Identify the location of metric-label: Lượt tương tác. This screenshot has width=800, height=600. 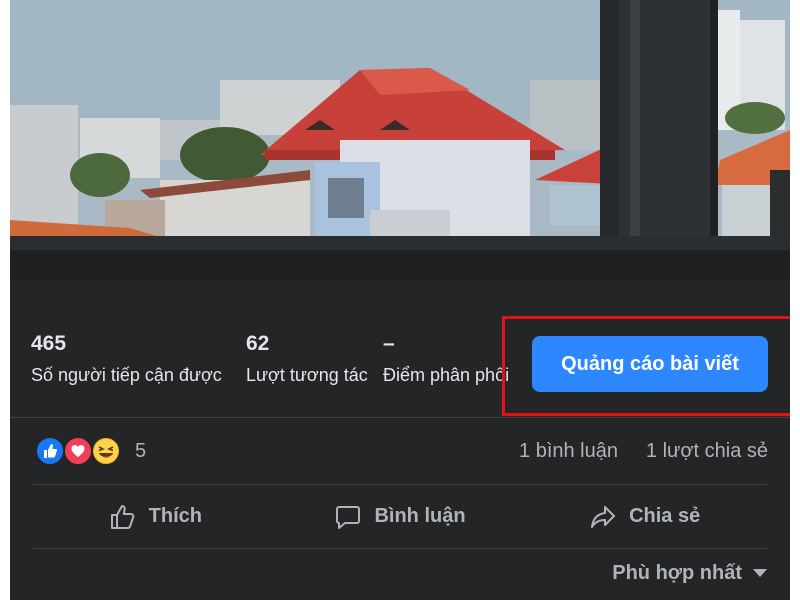
(307, 375).